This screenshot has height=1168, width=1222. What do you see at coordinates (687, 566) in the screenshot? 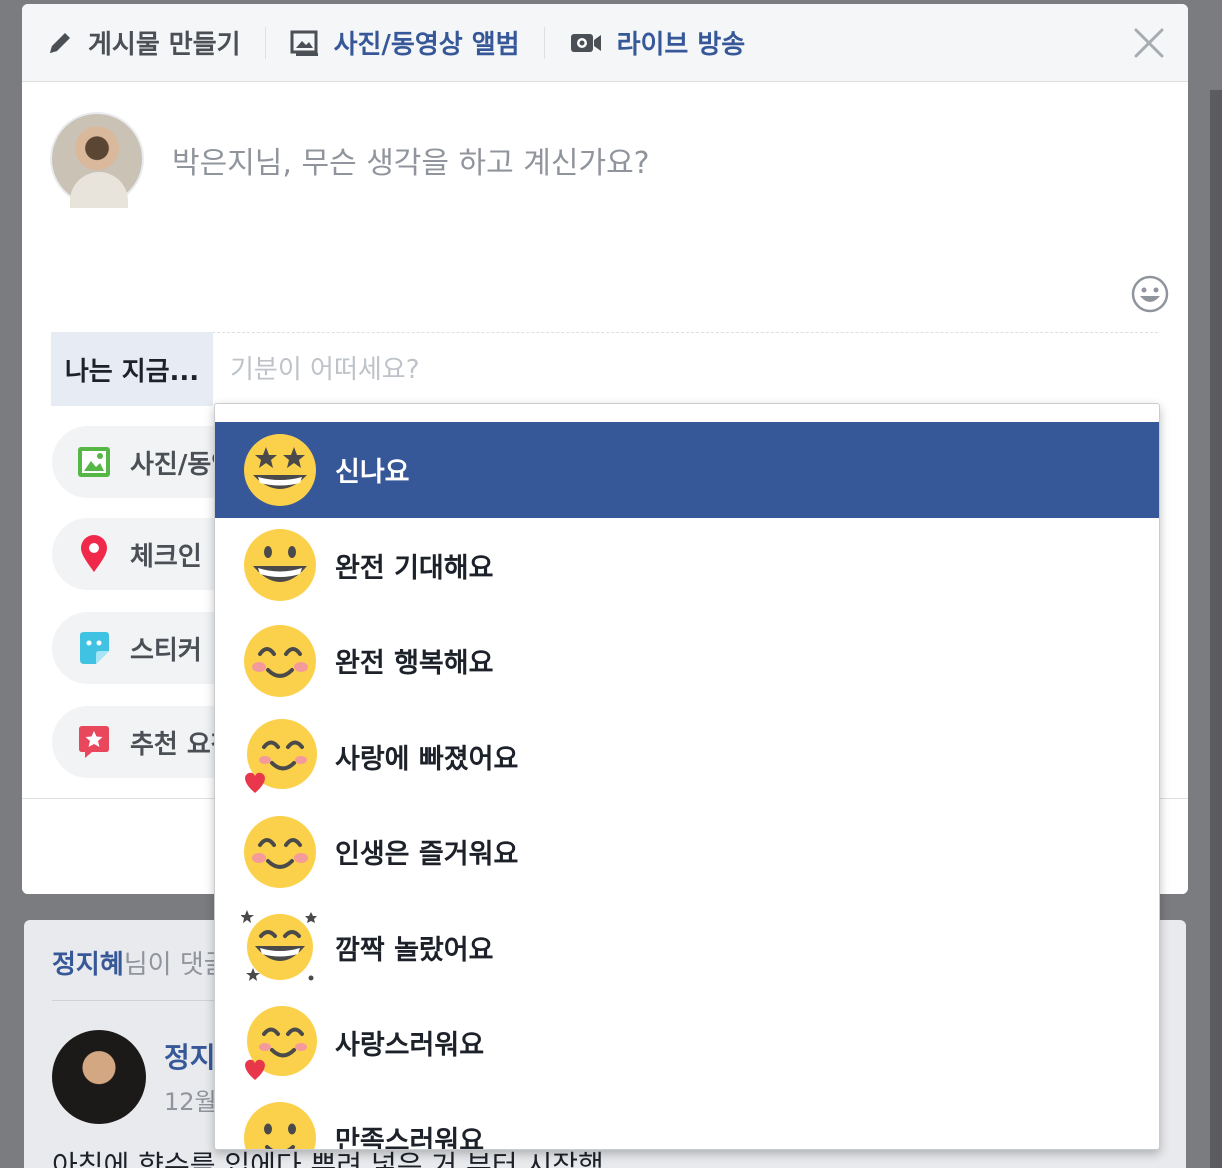
I see `feeling-item-excited-expecting: 완전 기대해요` at bounding box center [687, 566].